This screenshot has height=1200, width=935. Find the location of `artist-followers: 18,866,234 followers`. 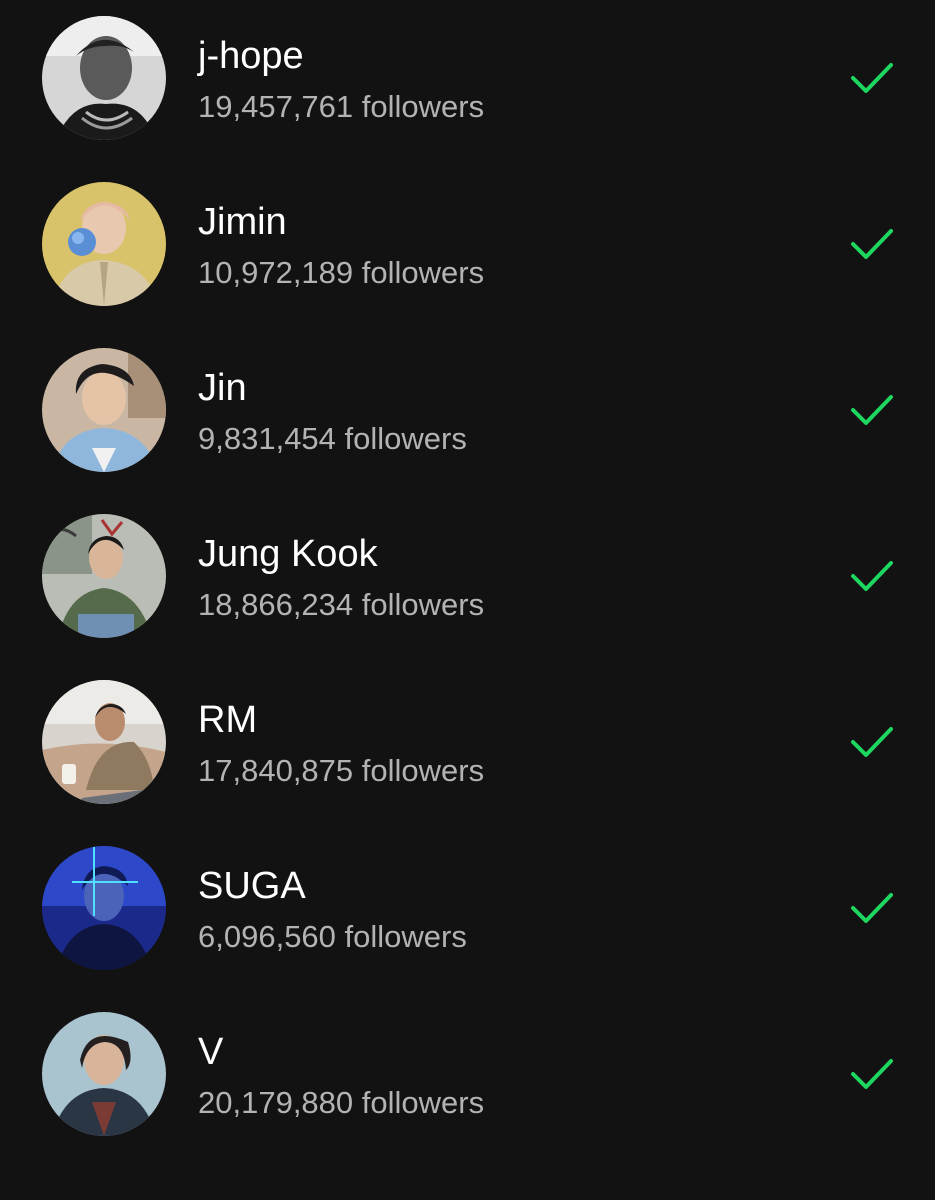

artist-followers: 18,866,234 followers is located at coordinates (341, 604).